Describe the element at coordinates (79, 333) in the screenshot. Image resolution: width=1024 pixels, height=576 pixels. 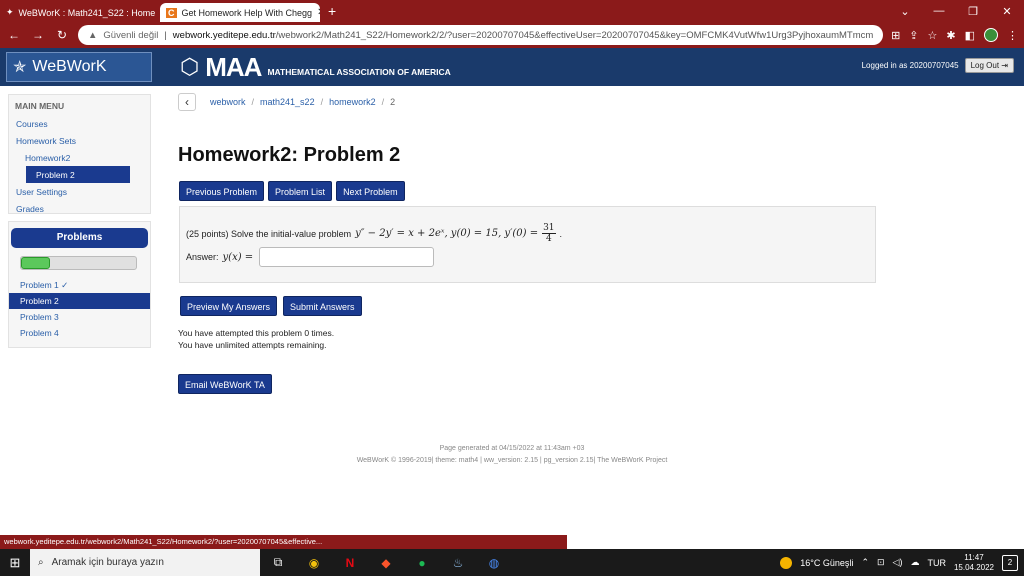
I see `problem-link-4: Problem 4` at that location.